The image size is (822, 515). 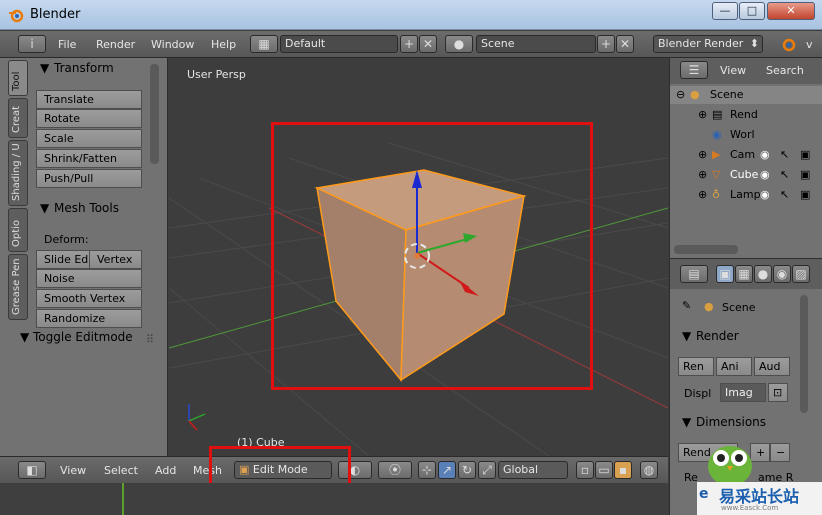 I want to click on add-layout-icon: +, so click(x=409, y=44).